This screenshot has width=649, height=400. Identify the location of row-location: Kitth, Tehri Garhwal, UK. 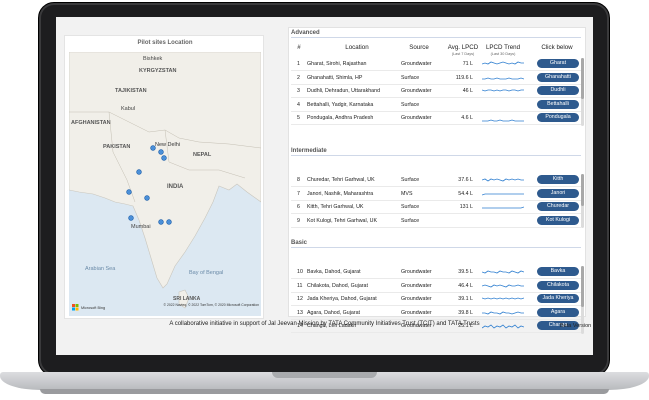
(335, 207).